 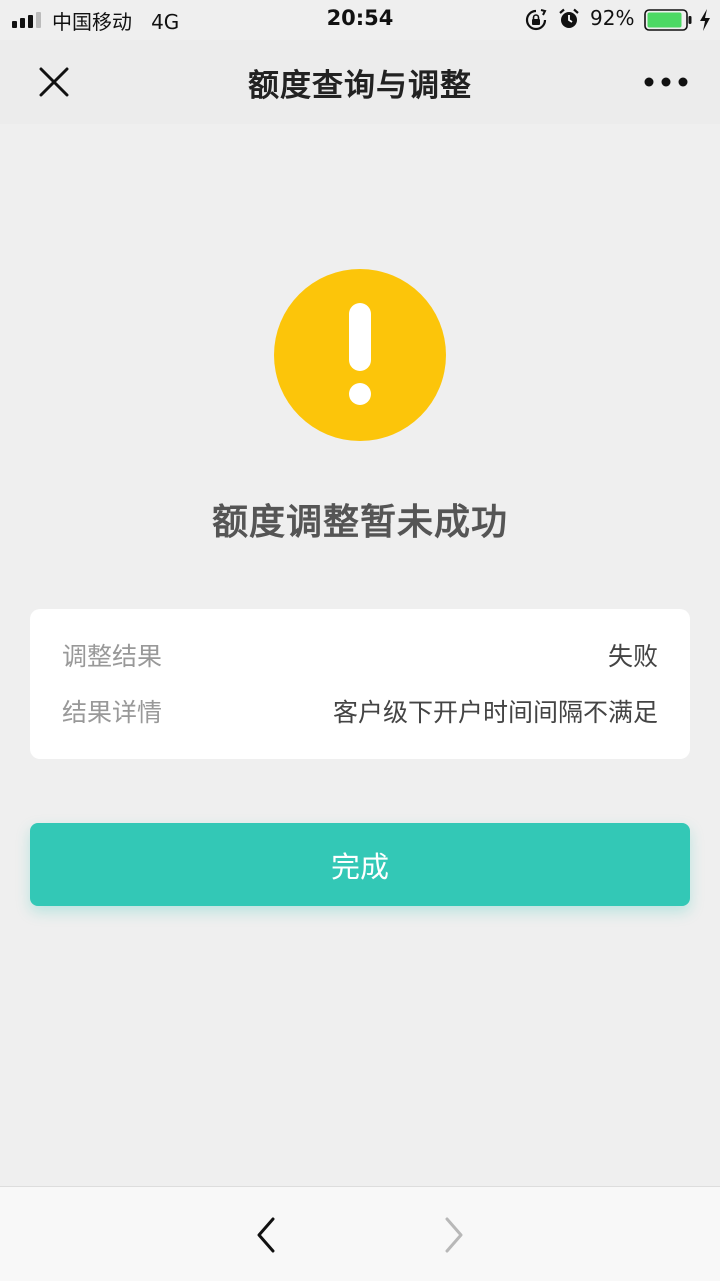 I want to click on result-row-status: 调整结果 失败, so click(x=360, y=655).